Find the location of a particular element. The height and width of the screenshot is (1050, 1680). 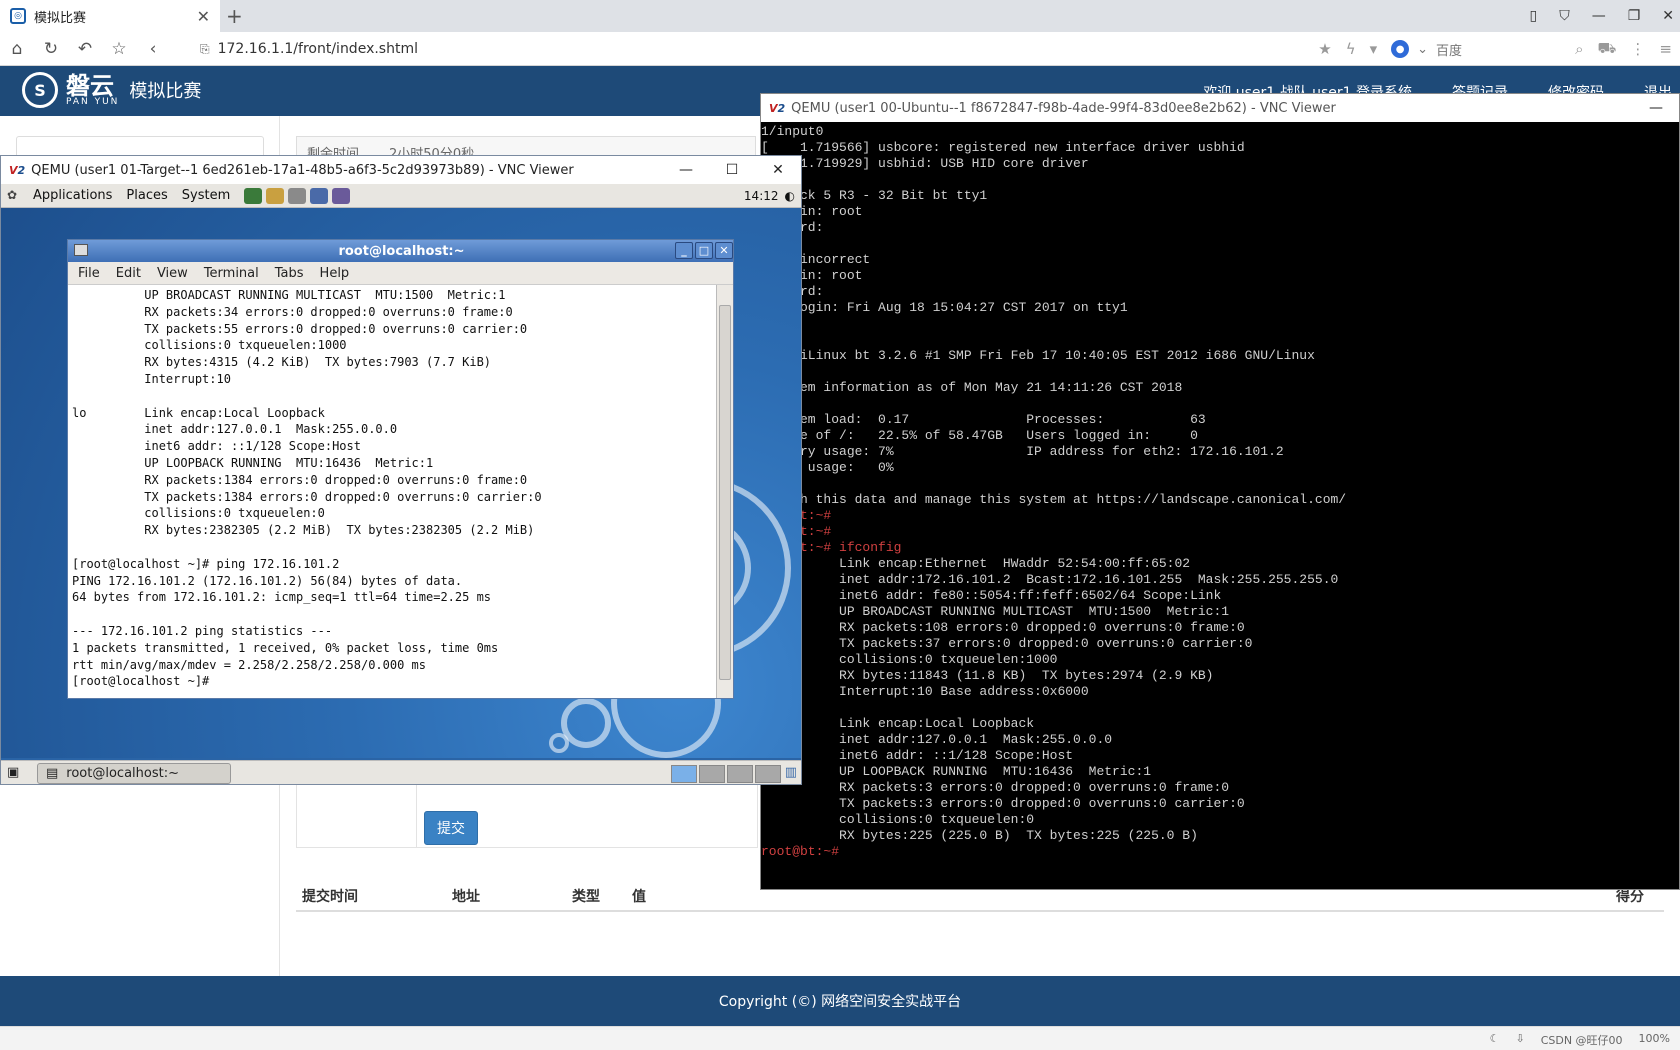

editor-launcher-icon is located at coordinates (297, 195).